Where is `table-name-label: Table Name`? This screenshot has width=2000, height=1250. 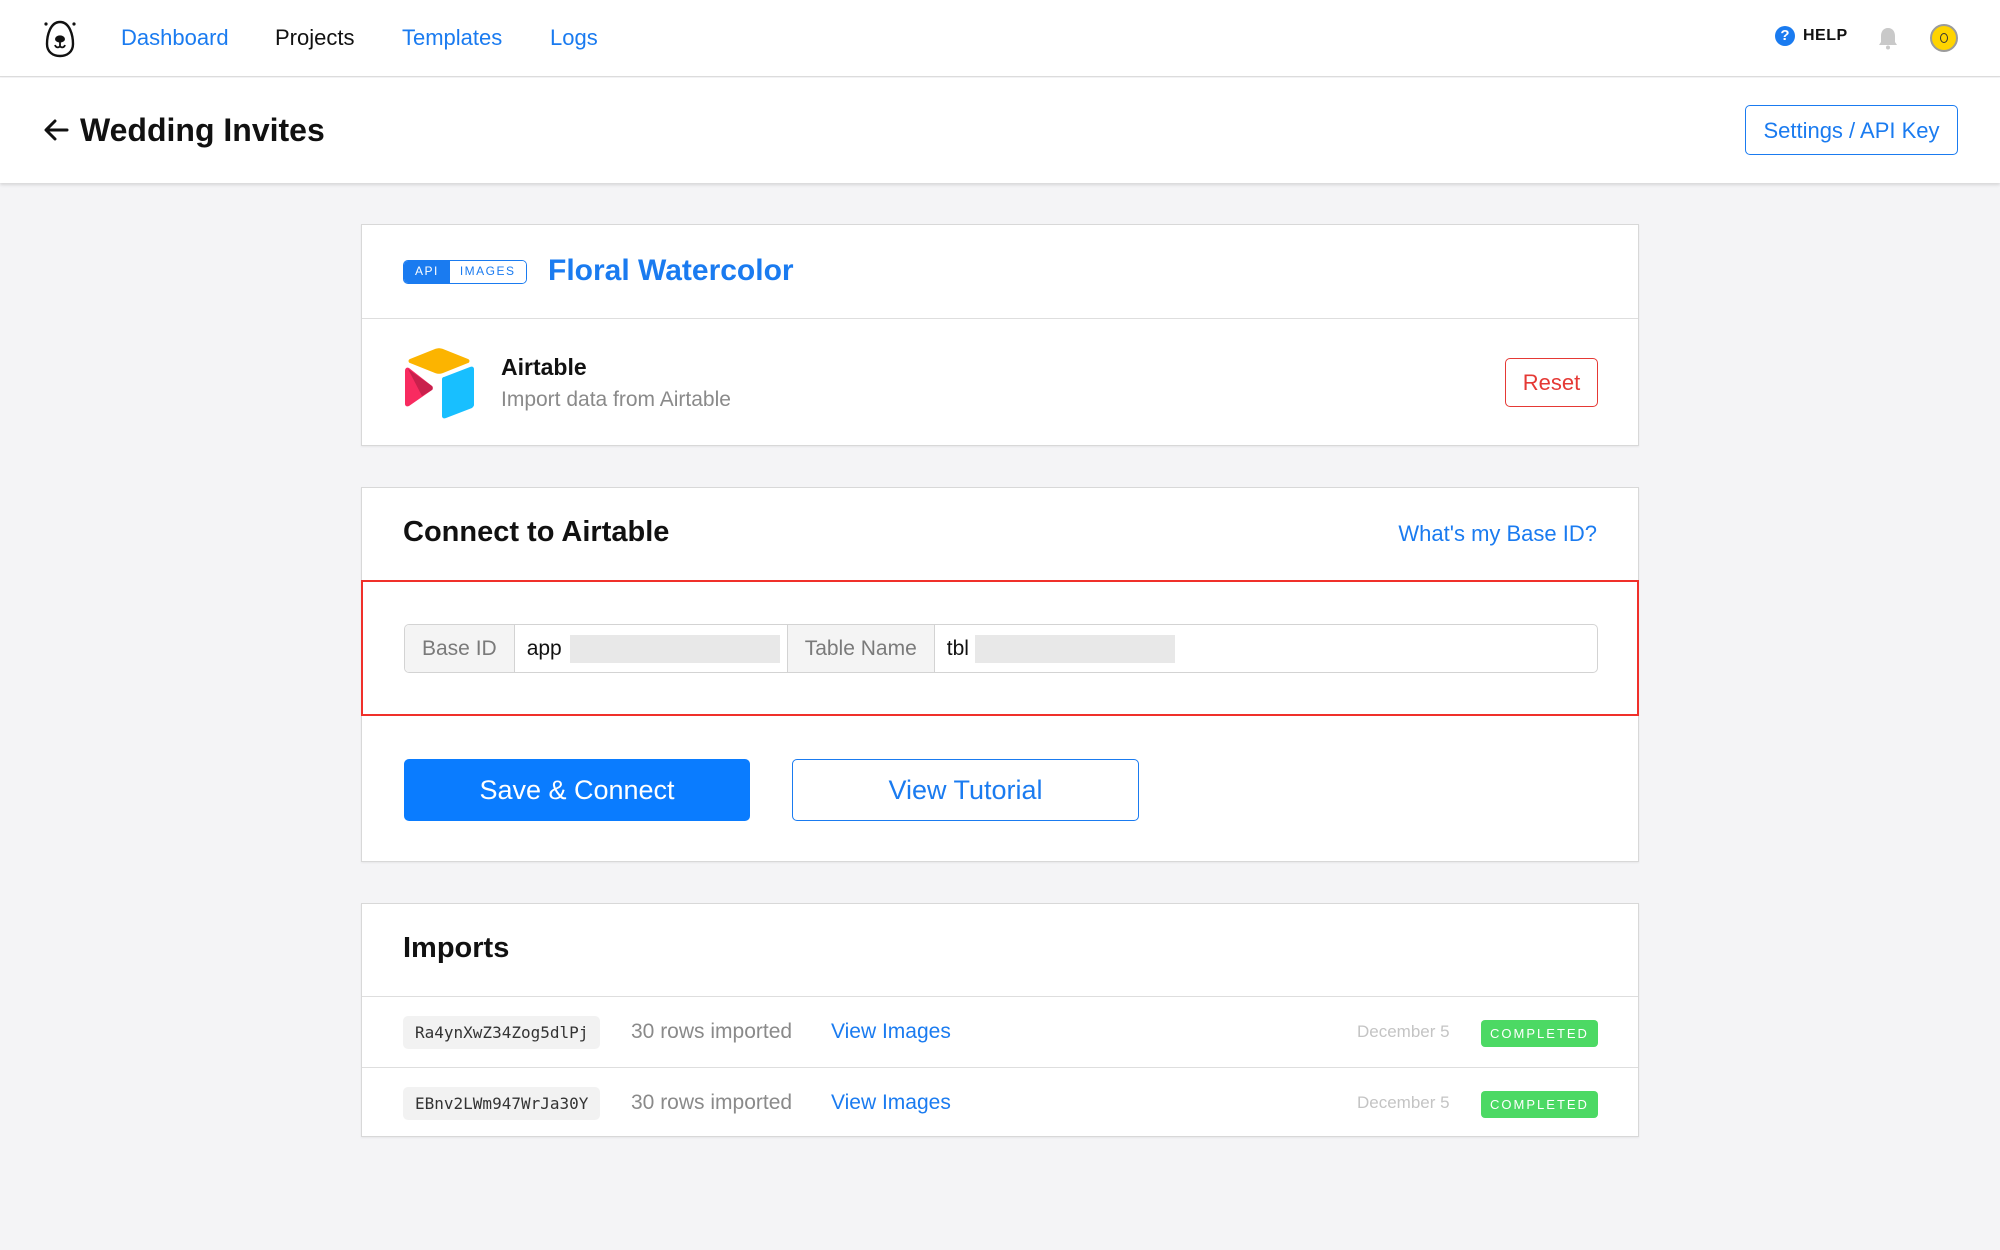
table-name-label: Table Name is located at coordinates (860, 648).